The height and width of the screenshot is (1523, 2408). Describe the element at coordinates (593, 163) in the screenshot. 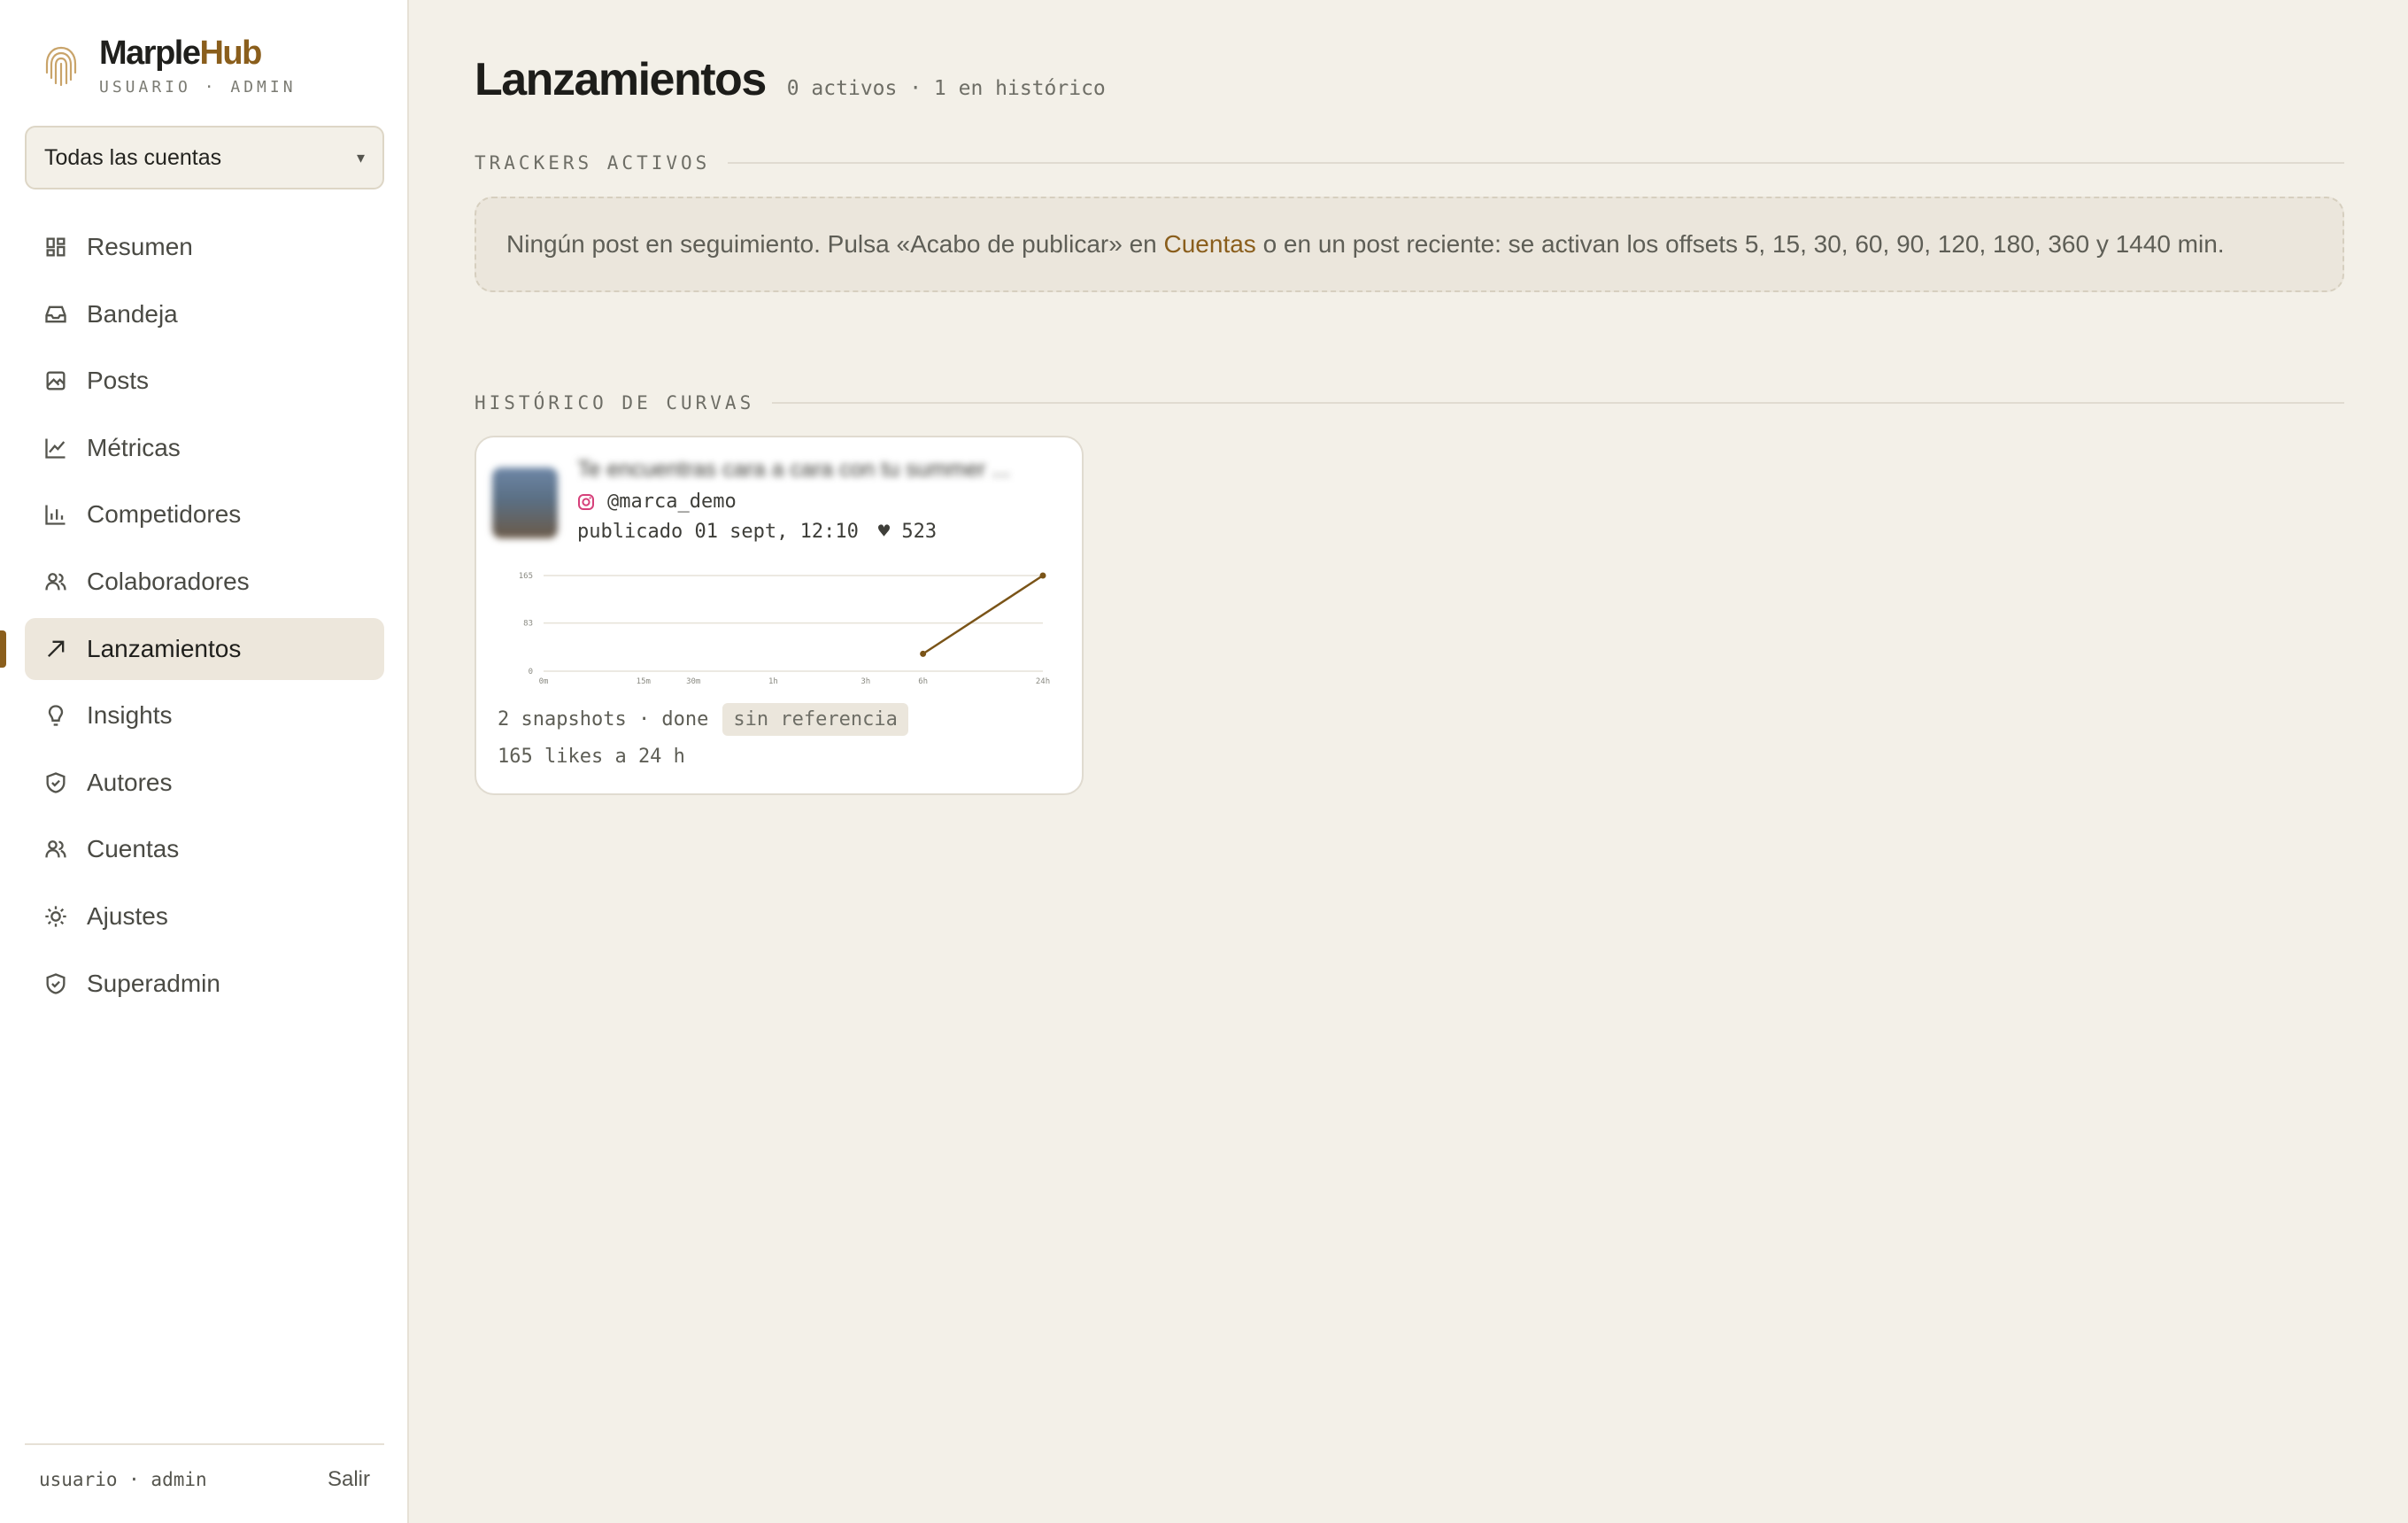

I see `section-title: TRACKERS ACTIVOS` at that location.